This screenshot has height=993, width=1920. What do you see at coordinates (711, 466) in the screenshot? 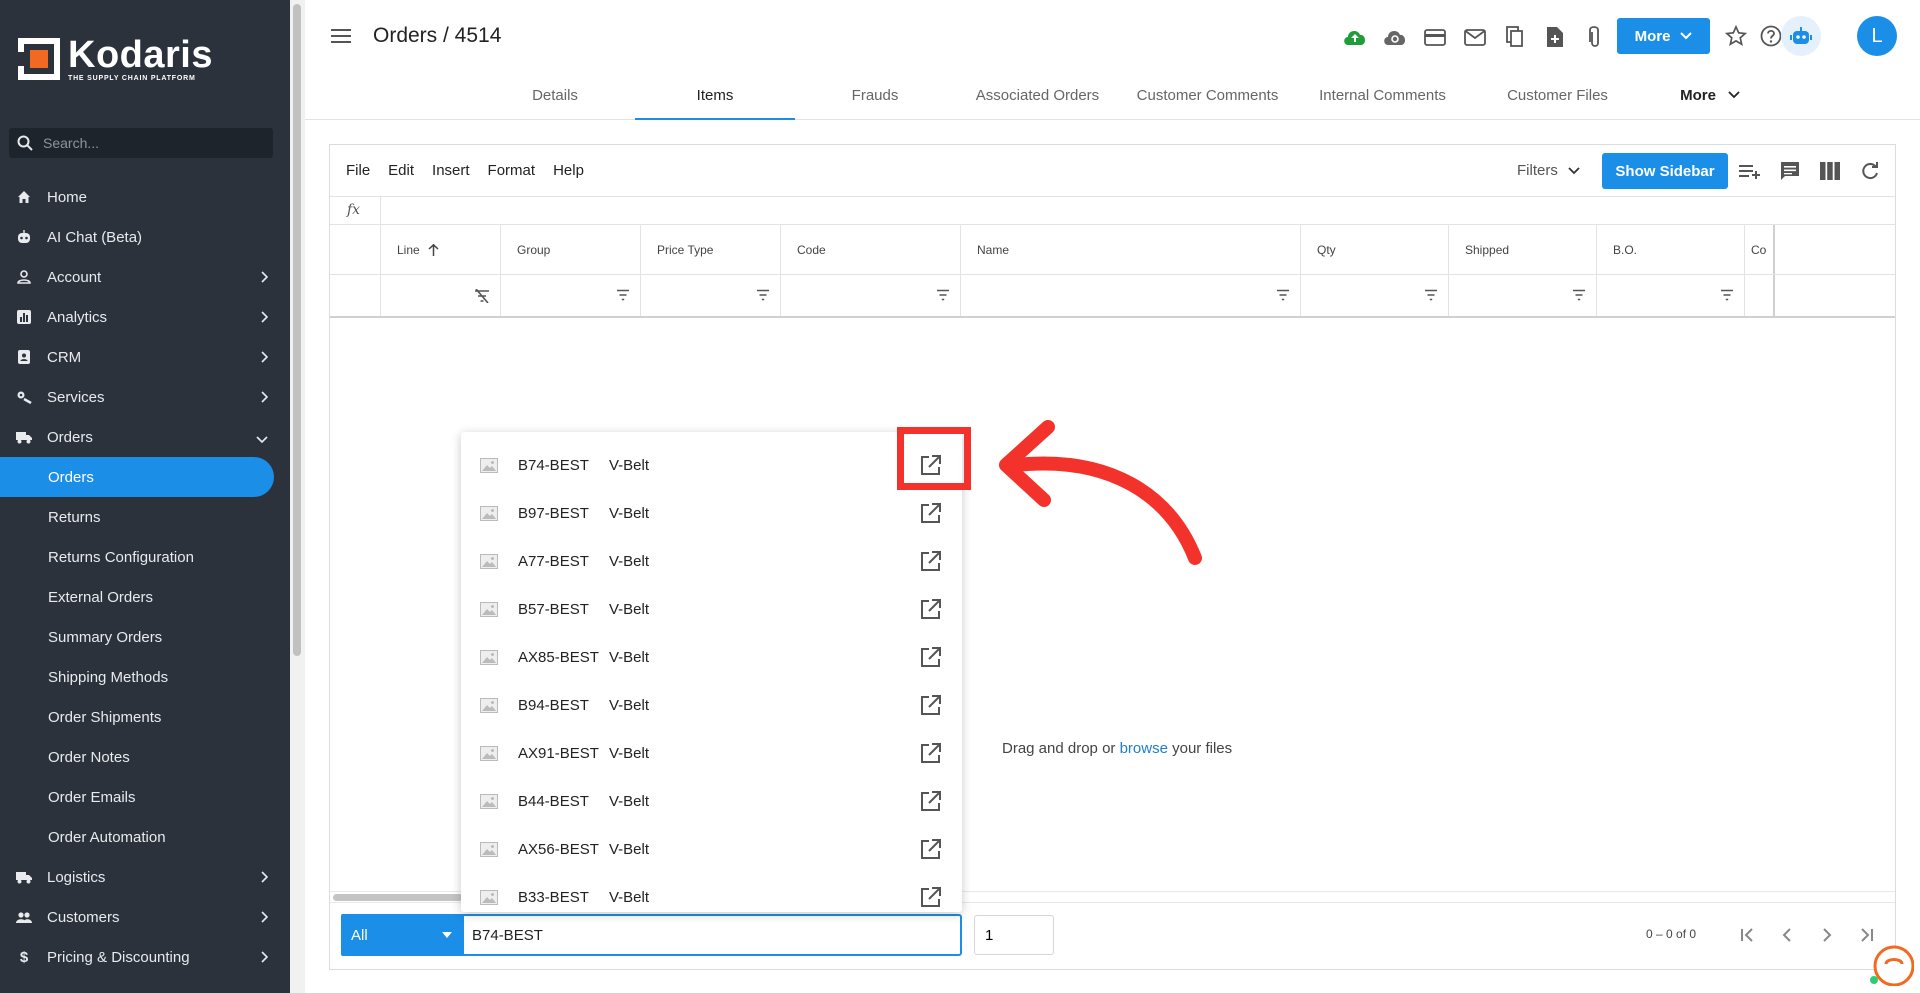
I see `dropdown-option: B74-BEST V-Belt` at bounding box center [711, 466].